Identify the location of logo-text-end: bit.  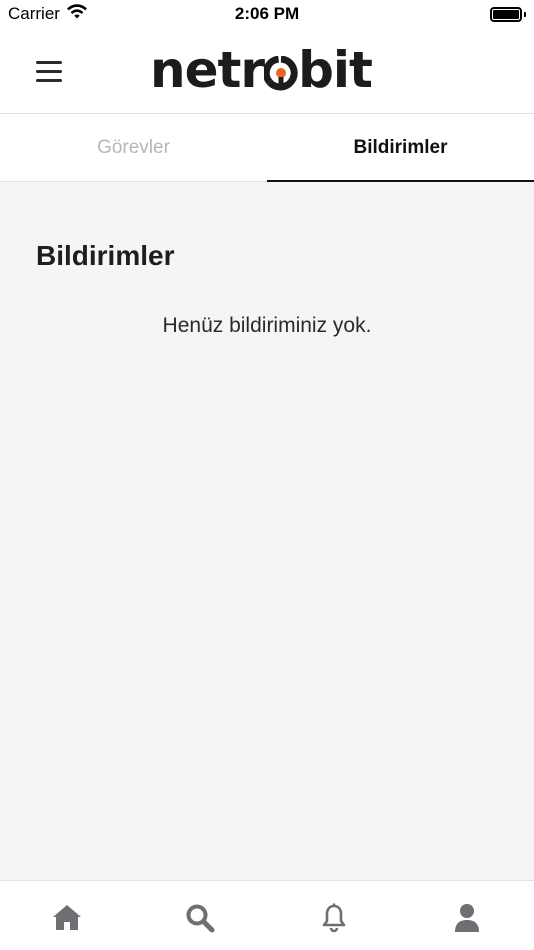
(335, 70).